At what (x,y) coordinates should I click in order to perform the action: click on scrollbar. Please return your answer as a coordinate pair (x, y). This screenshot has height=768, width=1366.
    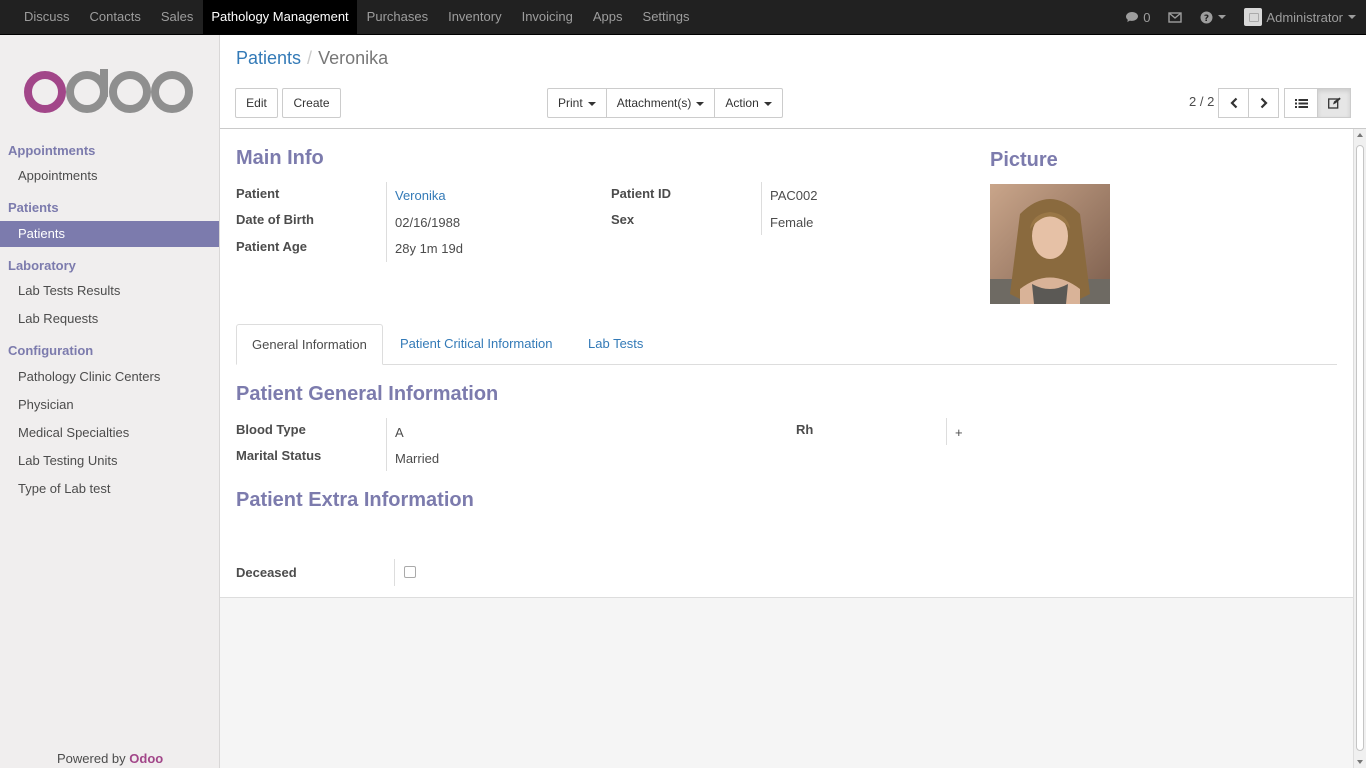
    Looking at the image, I should click on (1359, 448).